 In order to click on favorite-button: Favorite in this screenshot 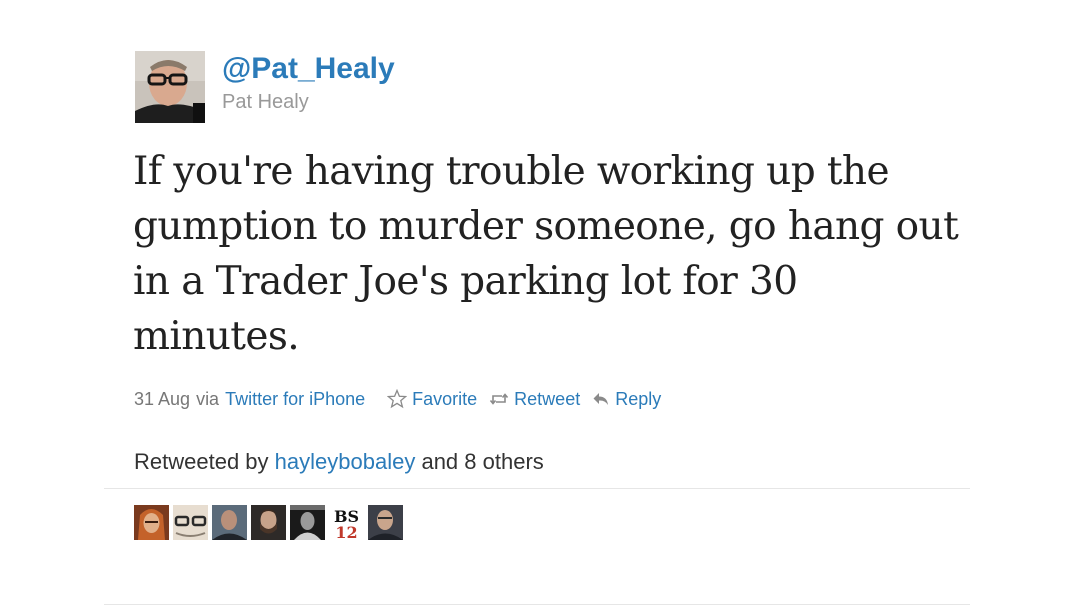, I will do `click(432, 399)`.